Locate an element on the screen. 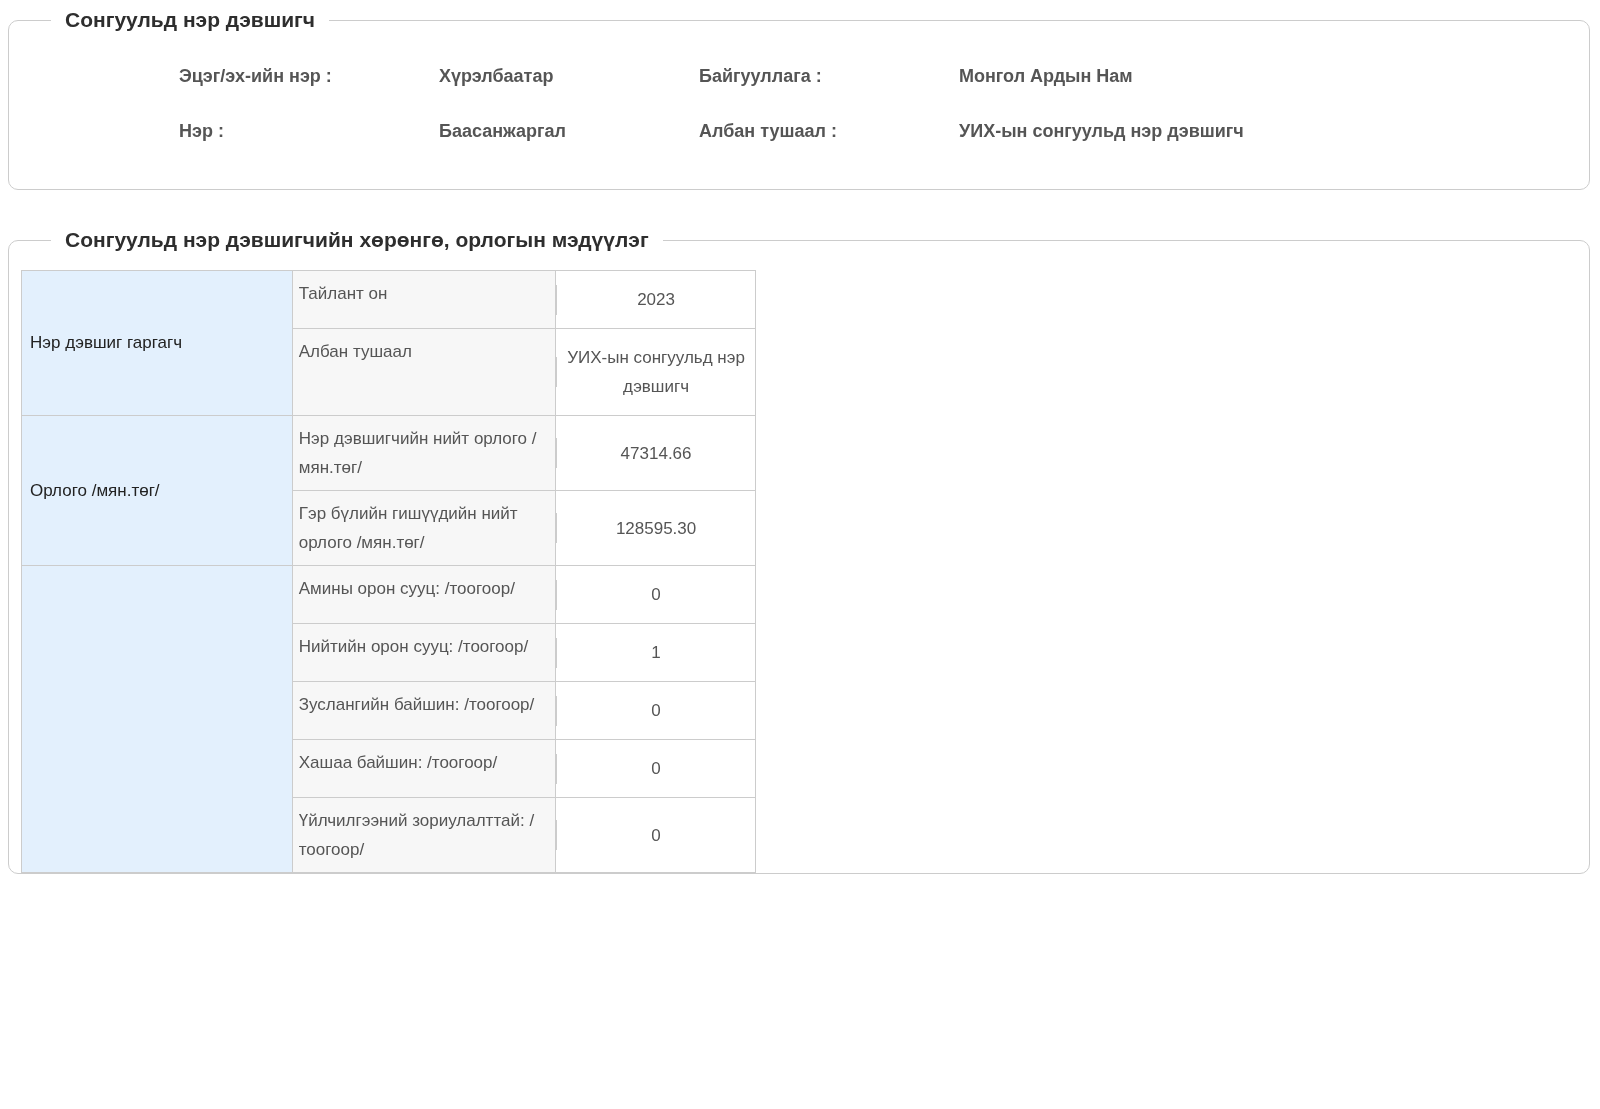  group-cell: Нэр дэвшиг гаргагч is located at coordinates (157, 343).